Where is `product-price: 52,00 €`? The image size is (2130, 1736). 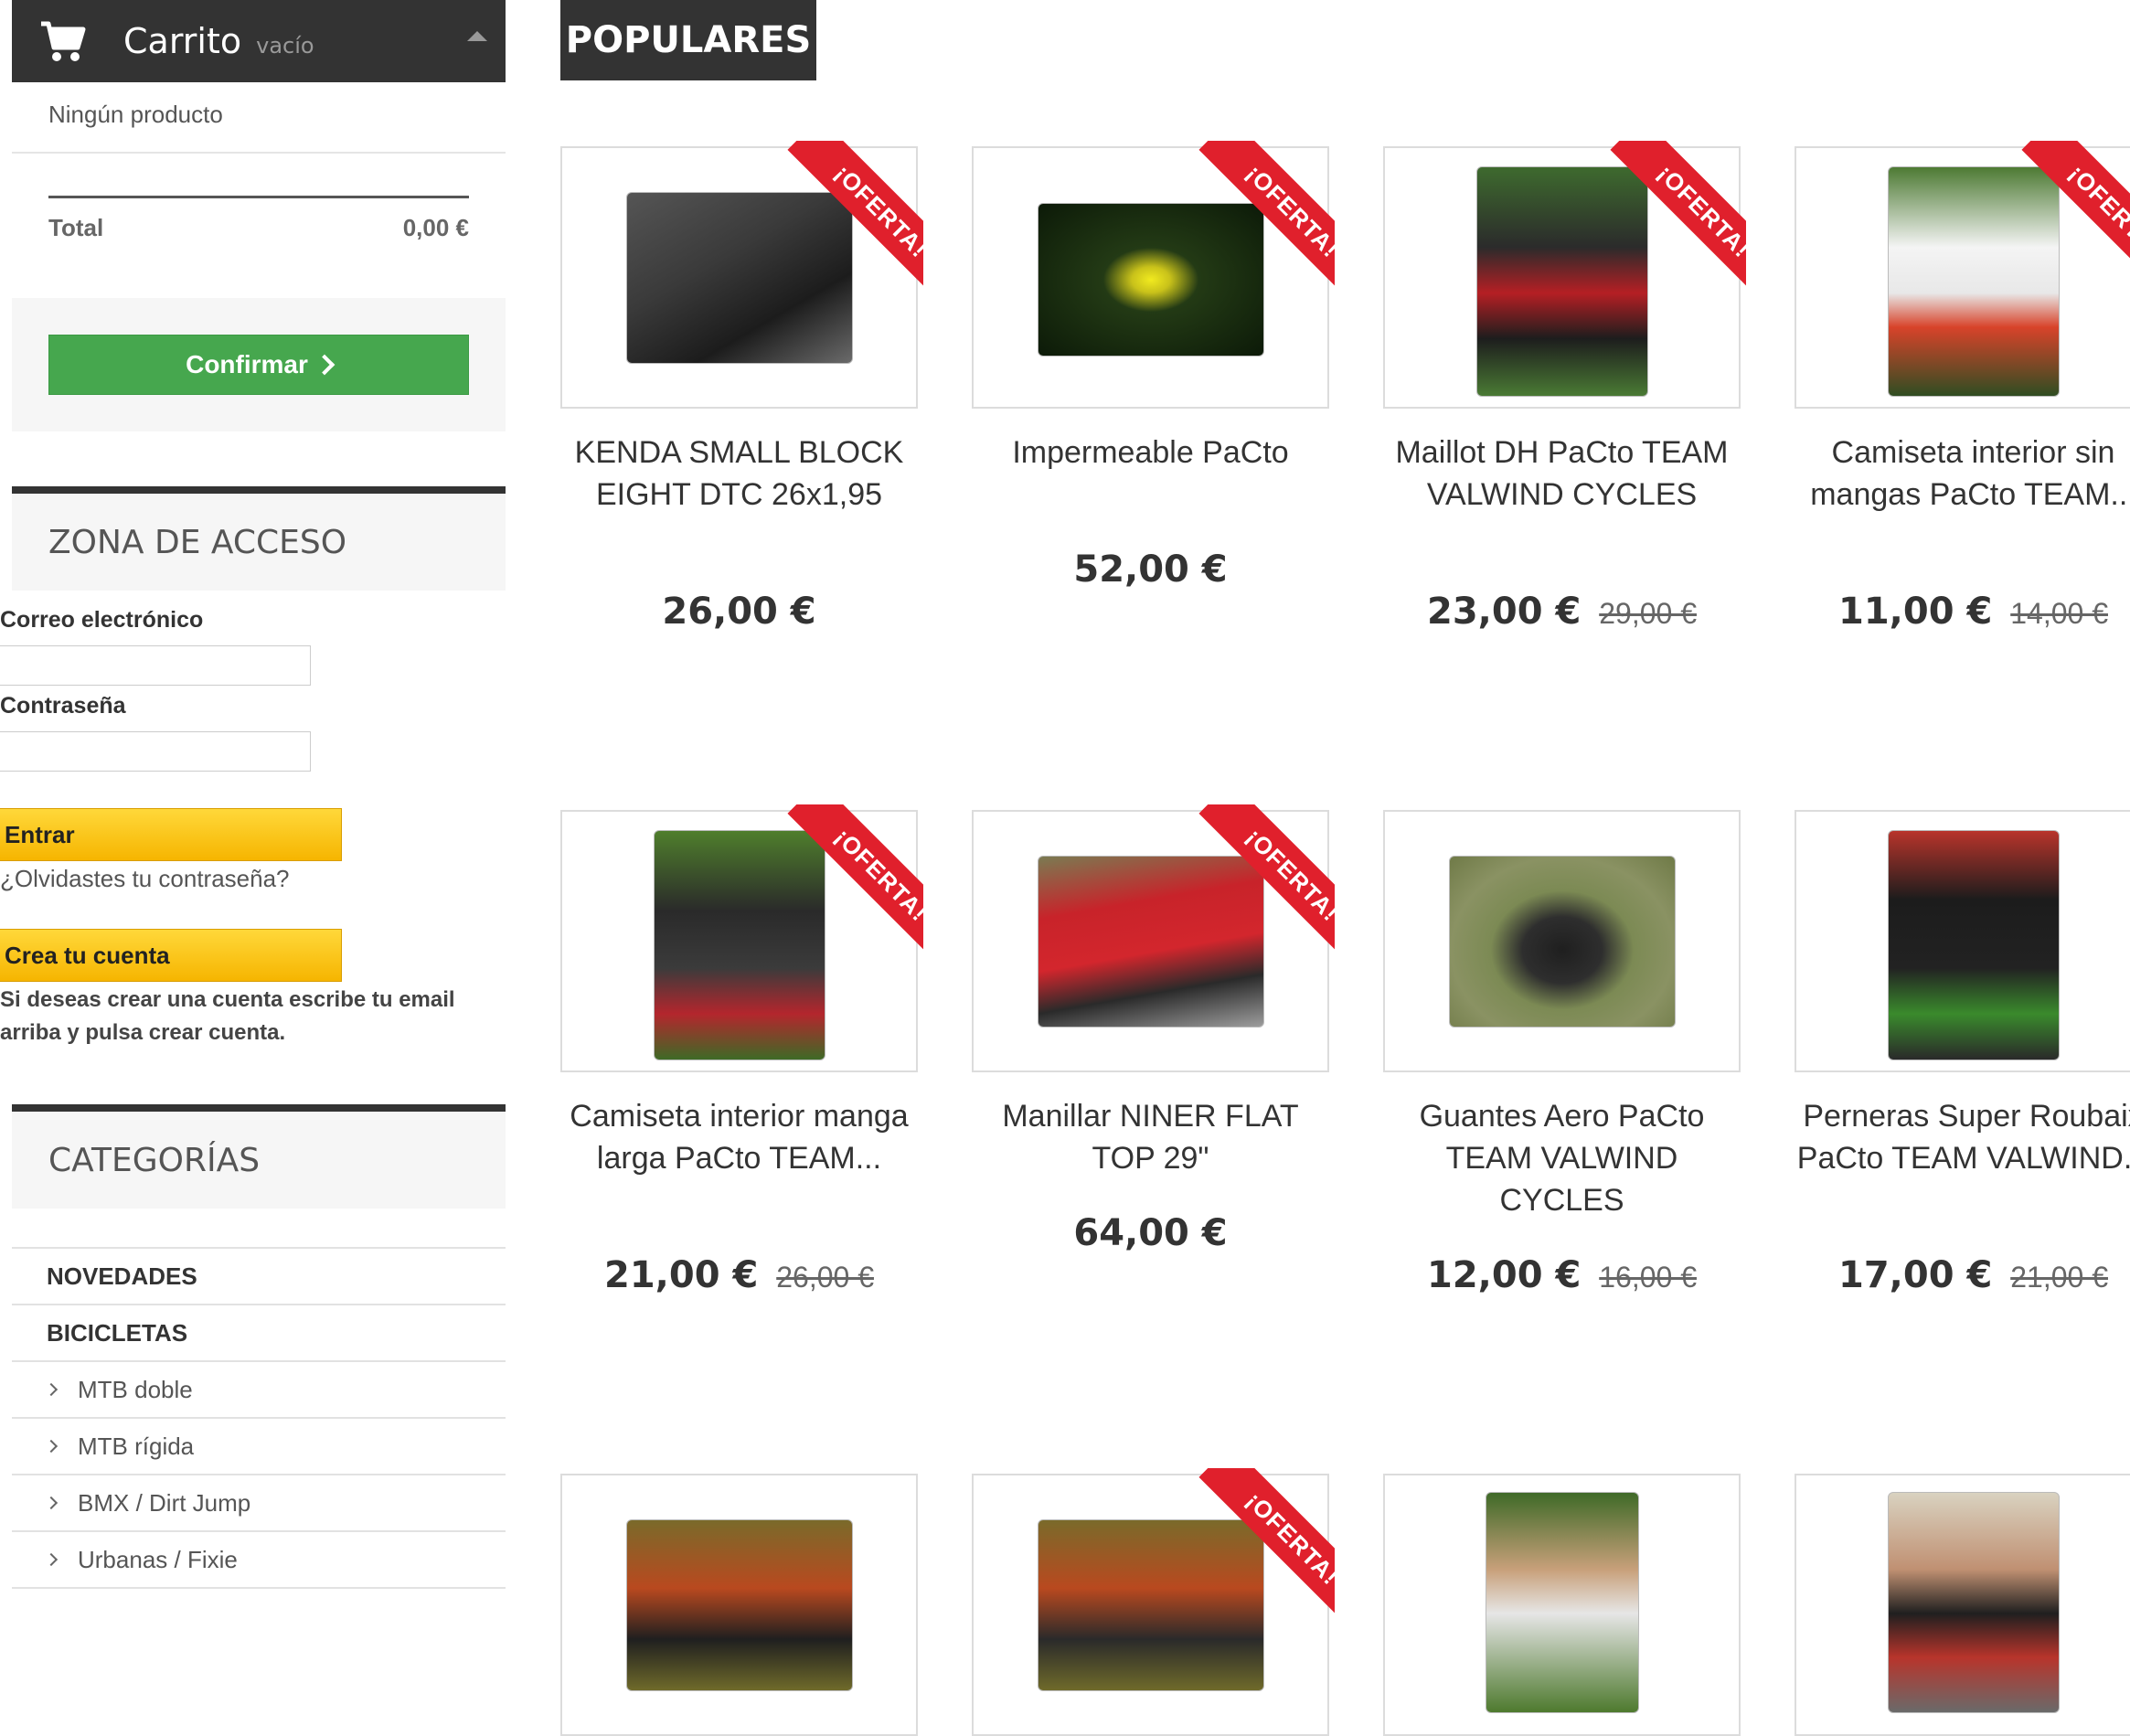 product-price: 52,00 € is located at coordinates (1151, 569).